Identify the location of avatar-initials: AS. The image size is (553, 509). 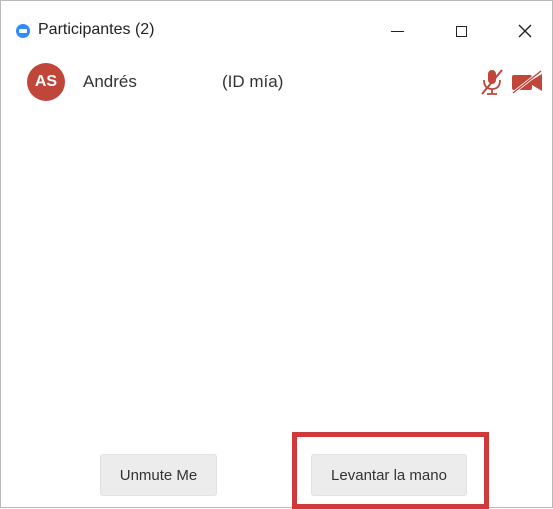
(46, 81).